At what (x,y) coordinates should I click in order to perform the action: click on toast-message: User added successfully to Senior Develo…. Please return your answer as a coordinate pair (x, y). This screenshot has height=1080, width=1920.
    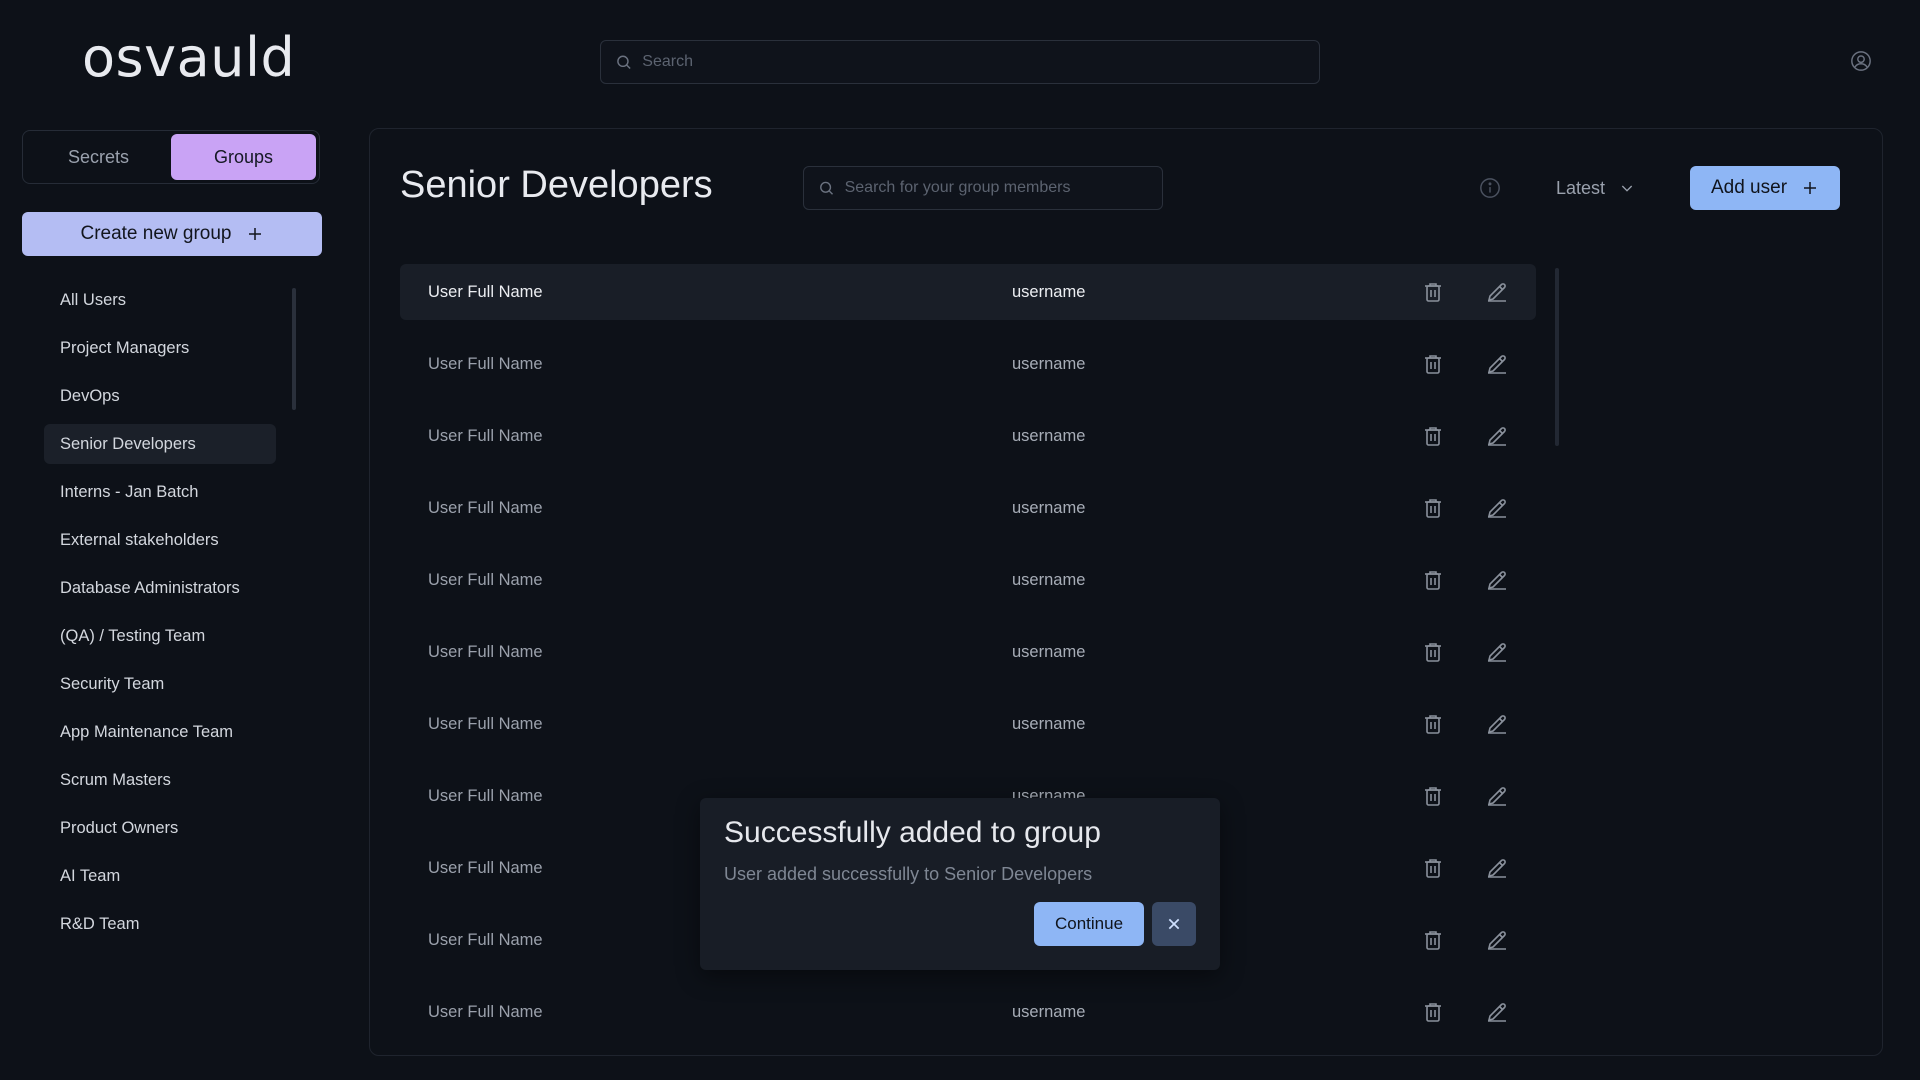
    Looking at the image, I should click on (908, 874).